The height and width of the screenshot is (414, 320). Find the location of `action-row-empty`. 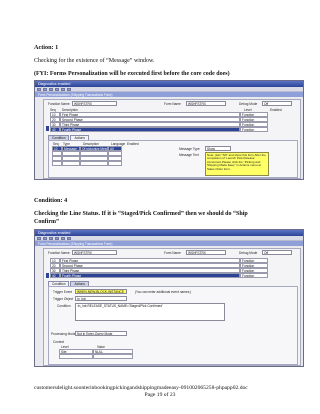

action-row-empty is located at coordinates (87, 163).